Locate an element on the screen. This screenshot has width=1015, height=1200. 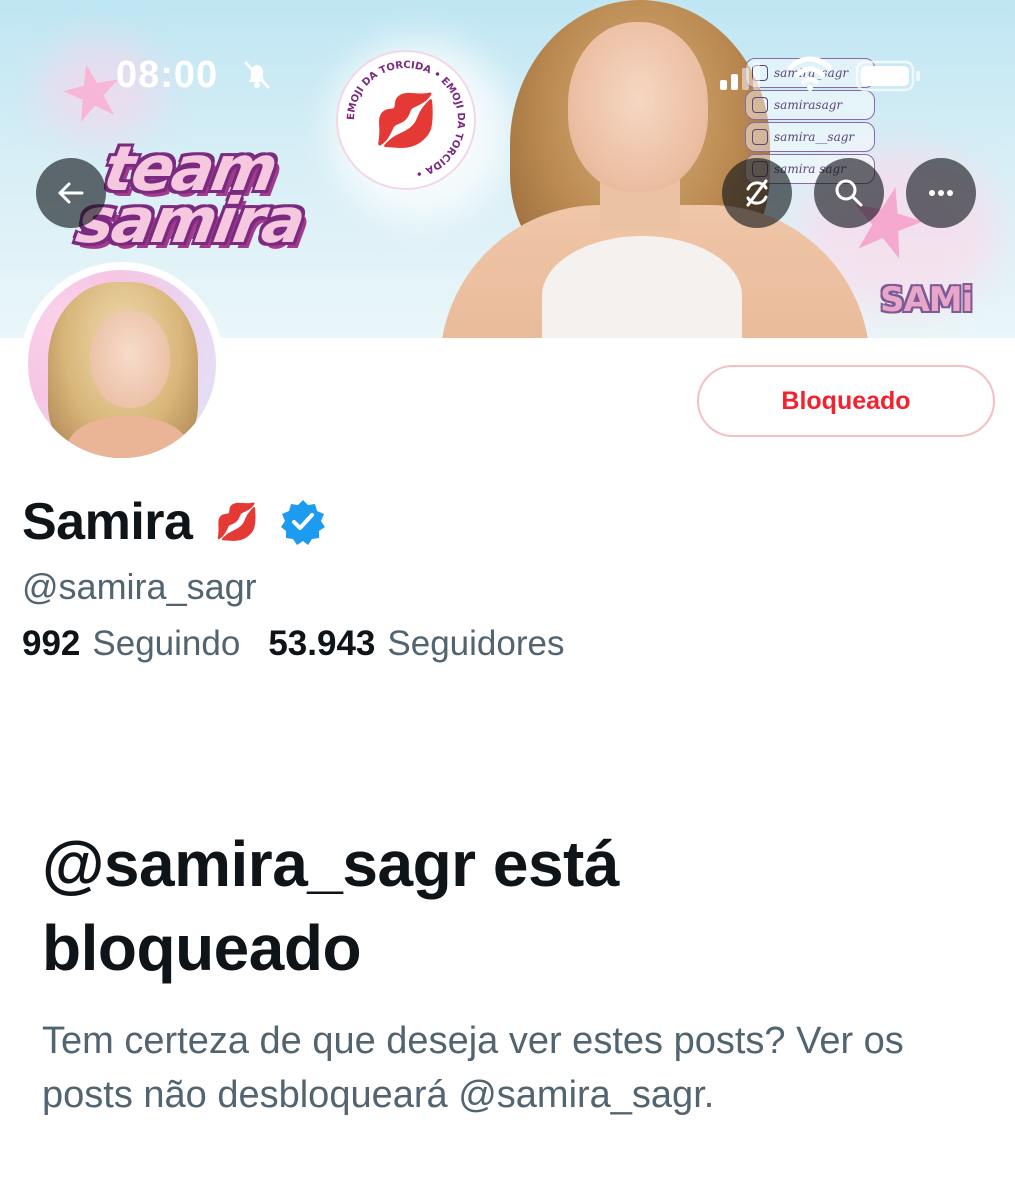
tiktok-icon is located at coordinates (760, 105).